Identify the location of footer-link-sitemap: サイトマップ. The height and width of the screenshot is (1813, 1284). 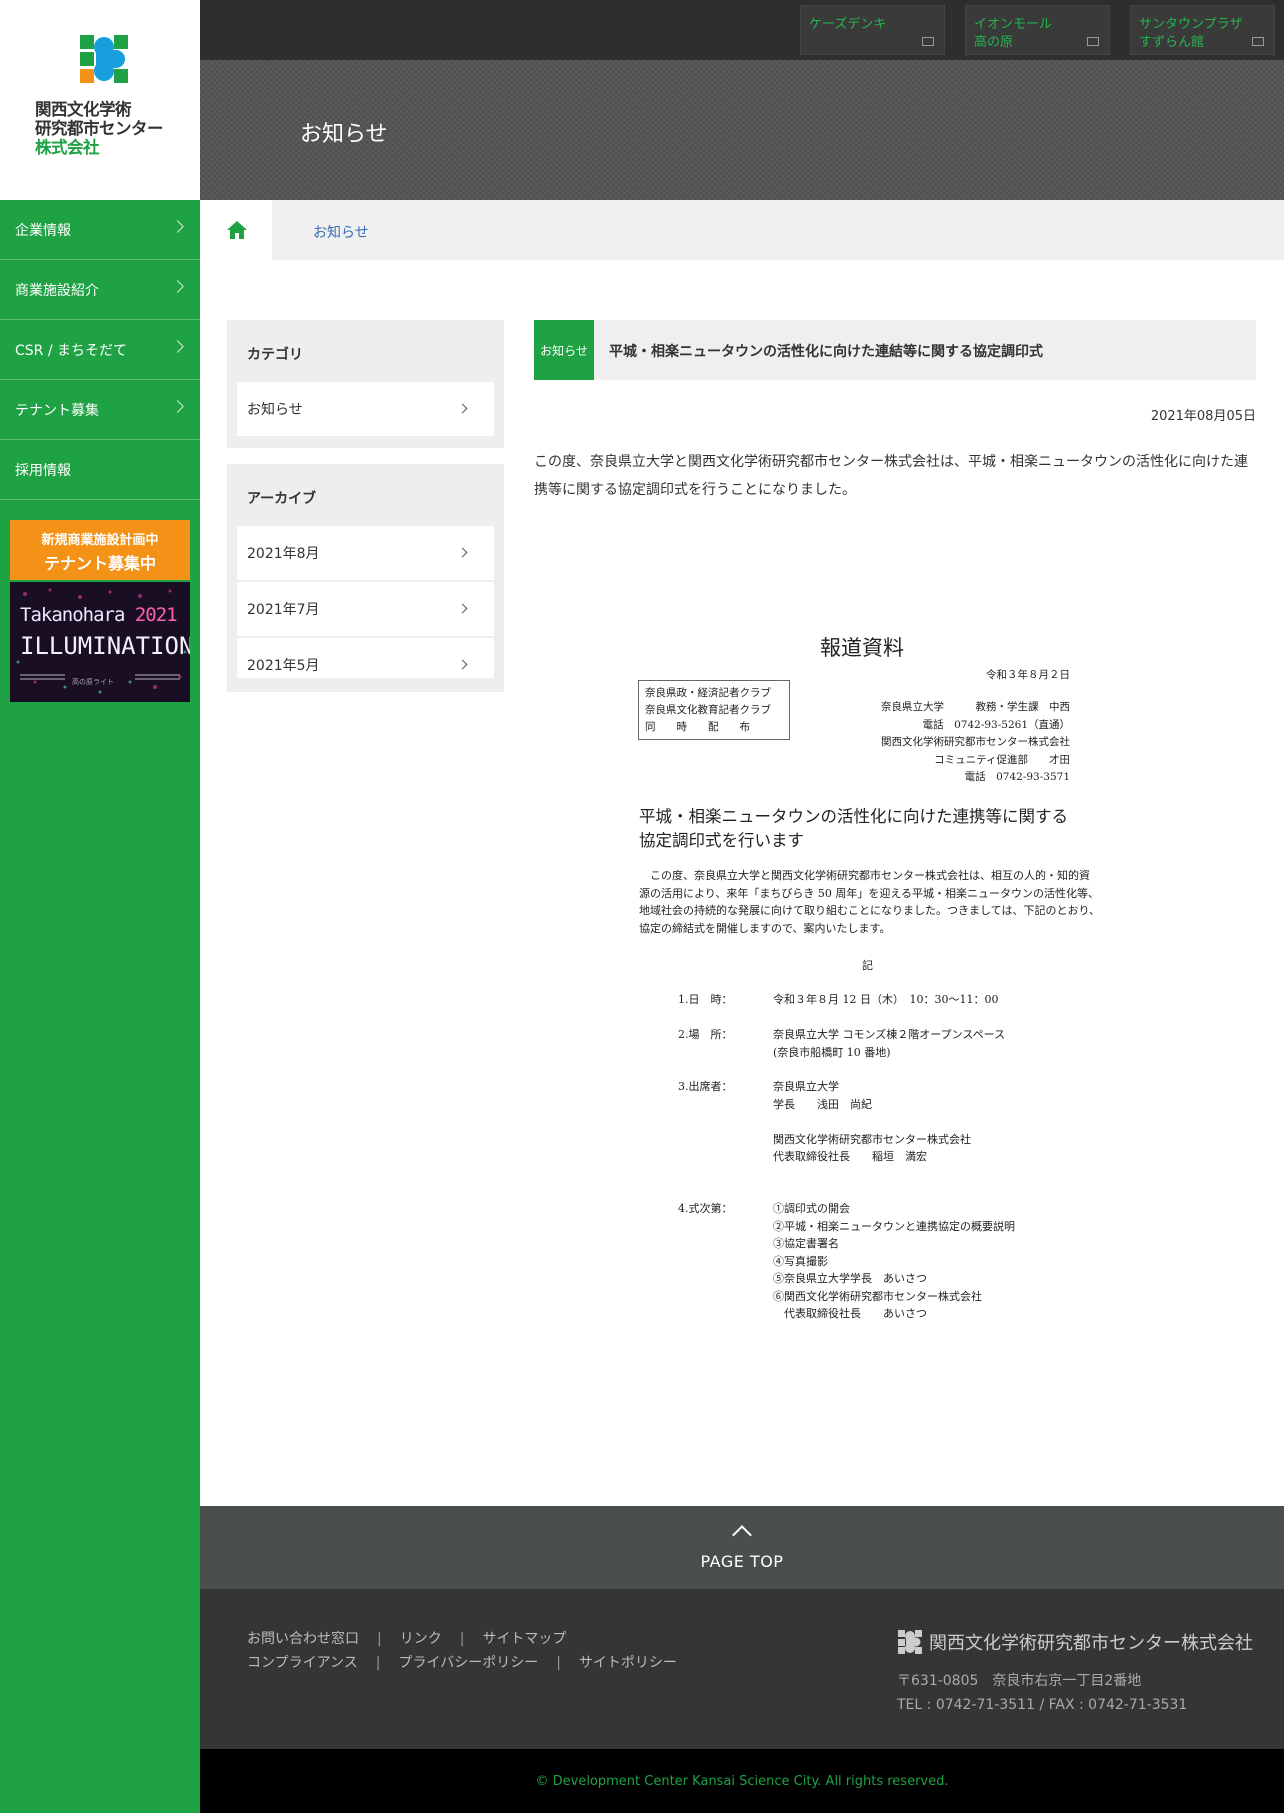
(524, 1639).